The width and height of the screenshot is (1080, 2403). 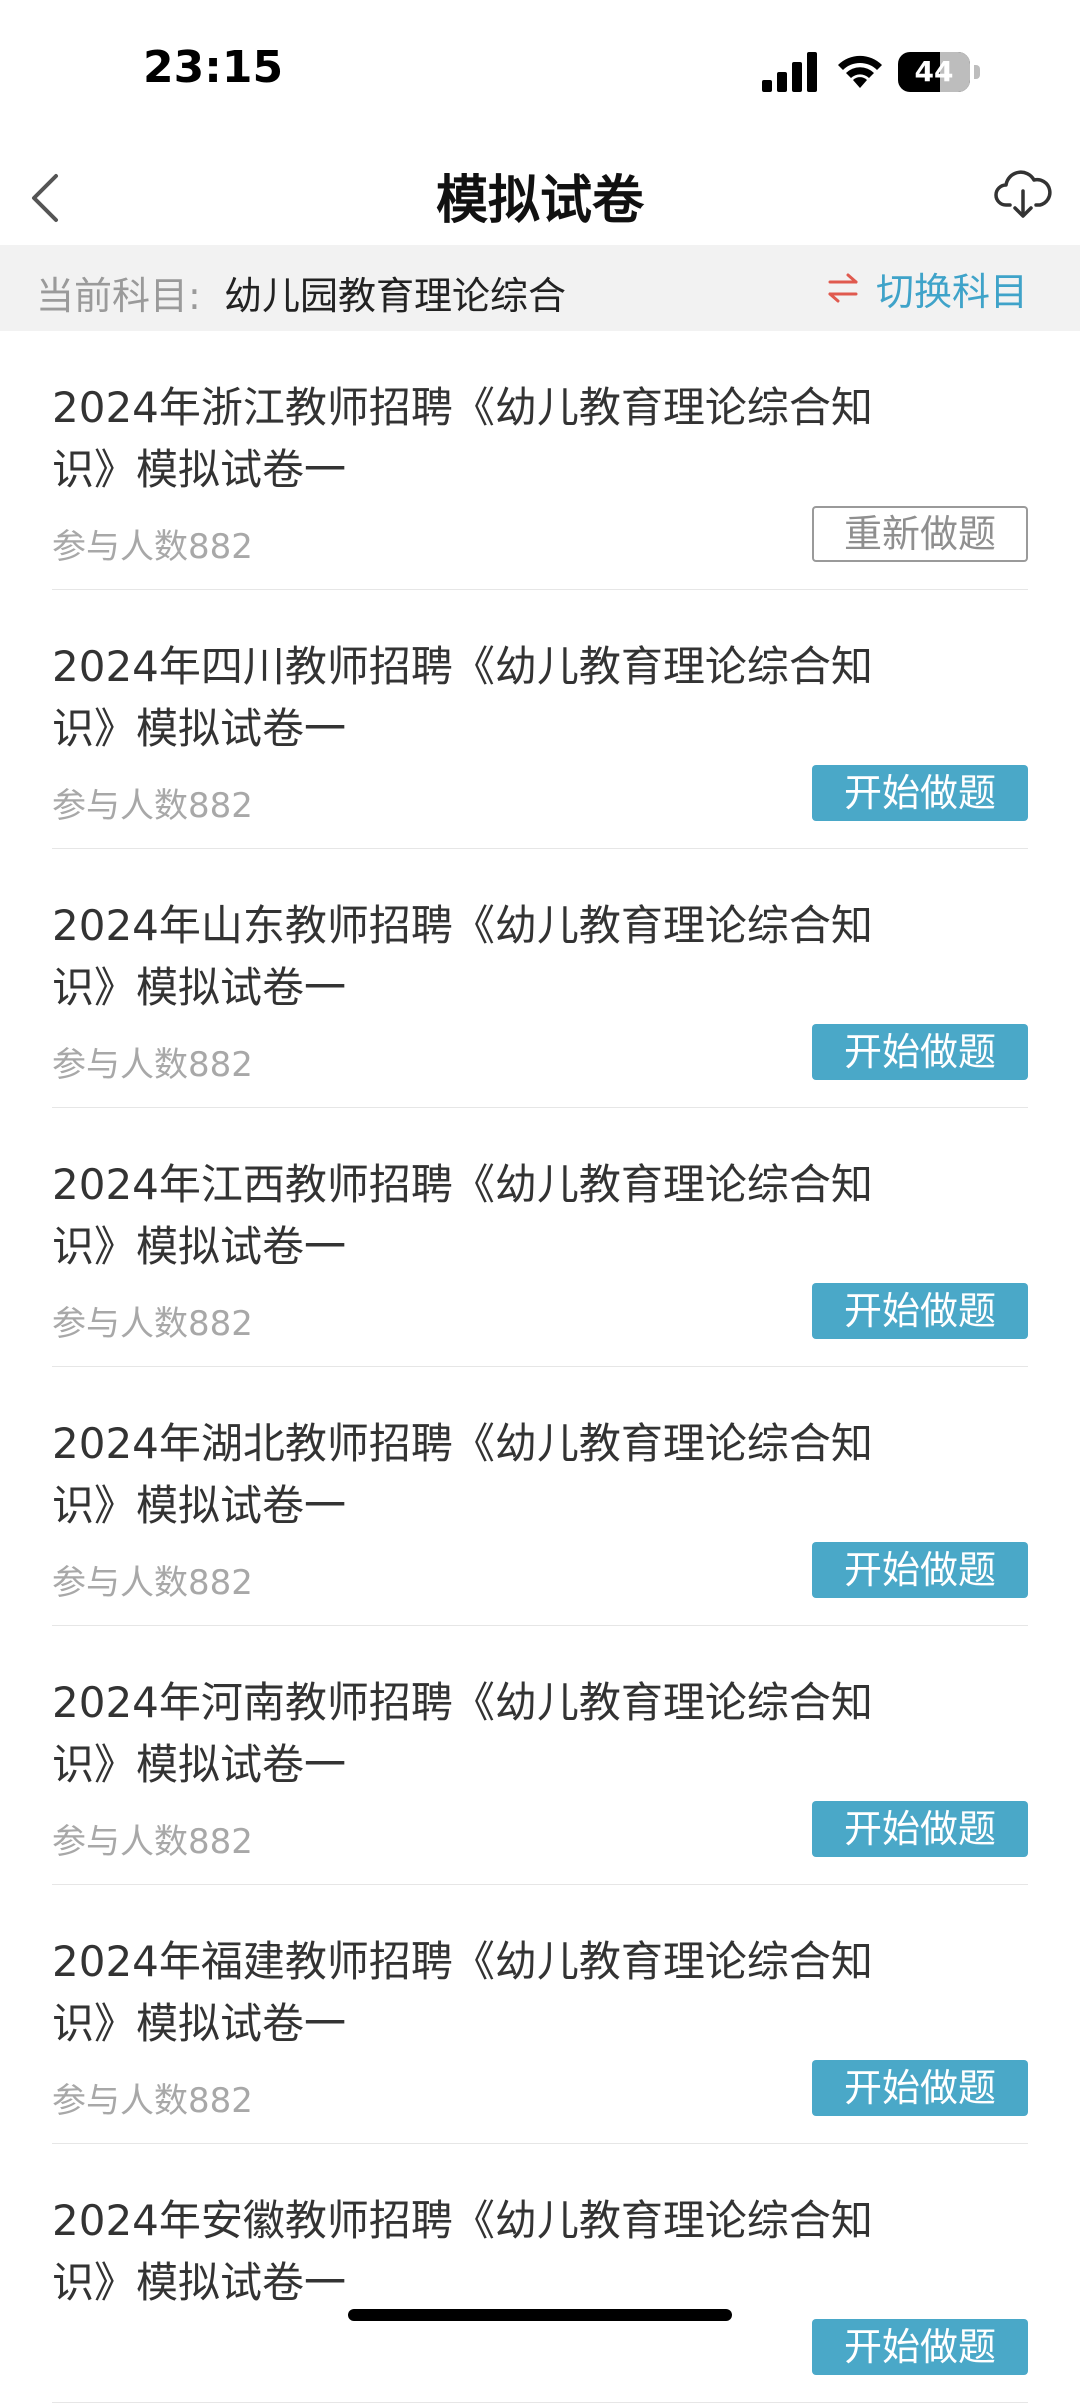 What do you see at coordinates (843, 288) in the screenshot?
I see `swap-arrows-icon` at bounding box center [843, 288].